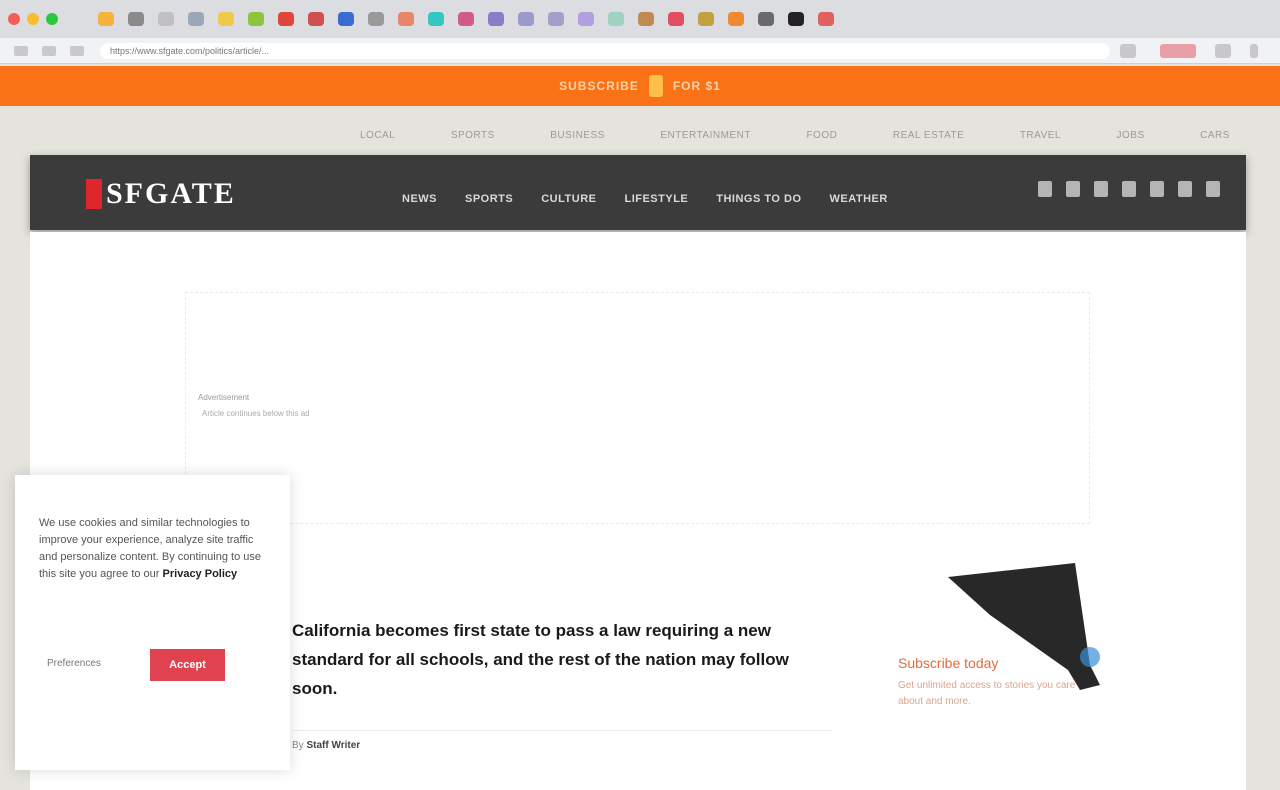  What do you see at coordinates (200, 574) in the screenshot?
I see `privacy-policy-link: Privacy Policy` at bounding box center [200, 574].